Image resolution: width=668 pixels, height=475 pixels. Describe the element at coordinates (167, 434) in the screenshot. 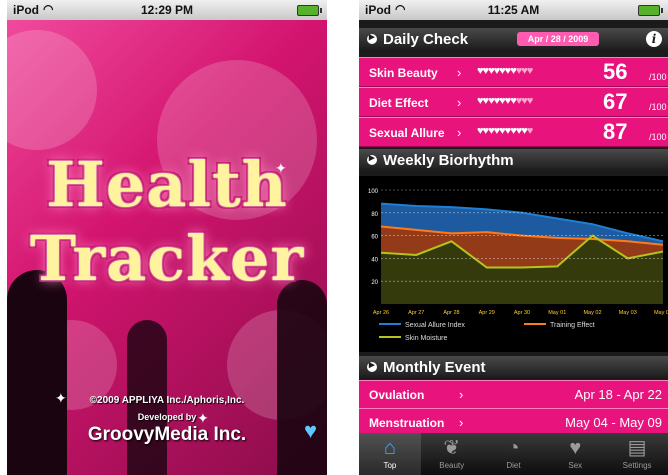

I see `developer-name: GroovyMedia Inc.` at that location.